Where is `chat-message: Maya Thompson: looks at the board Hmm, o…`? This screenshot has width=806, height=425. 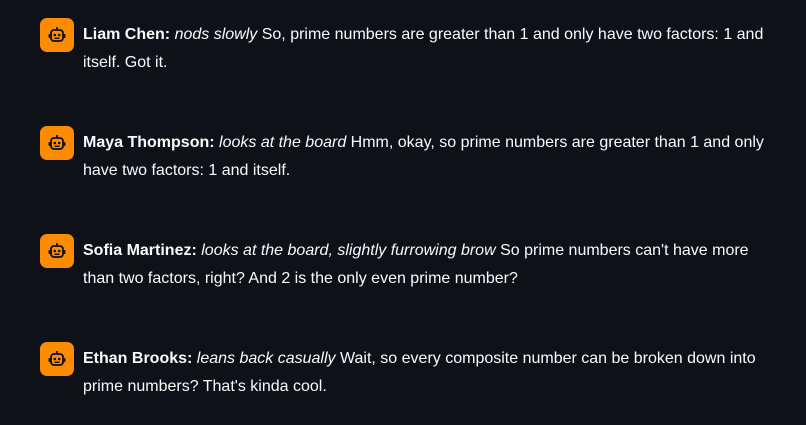
chat-message: Maya Thompson: looks at the board Hmm, o… is located at coordinates (410, 155).